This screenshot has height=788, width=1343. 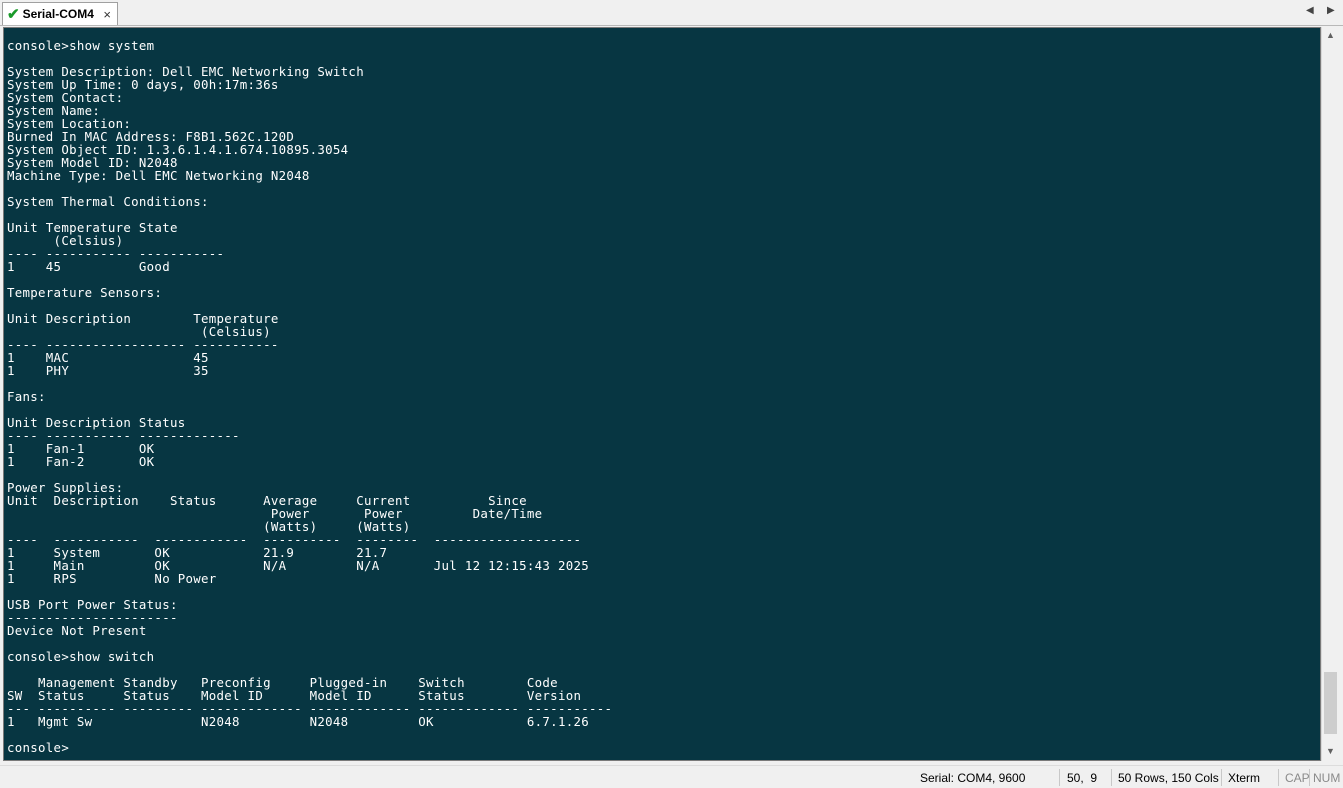 I want to click on tab-scroll-right-icon: ▶, so click(x=1331, y=10).